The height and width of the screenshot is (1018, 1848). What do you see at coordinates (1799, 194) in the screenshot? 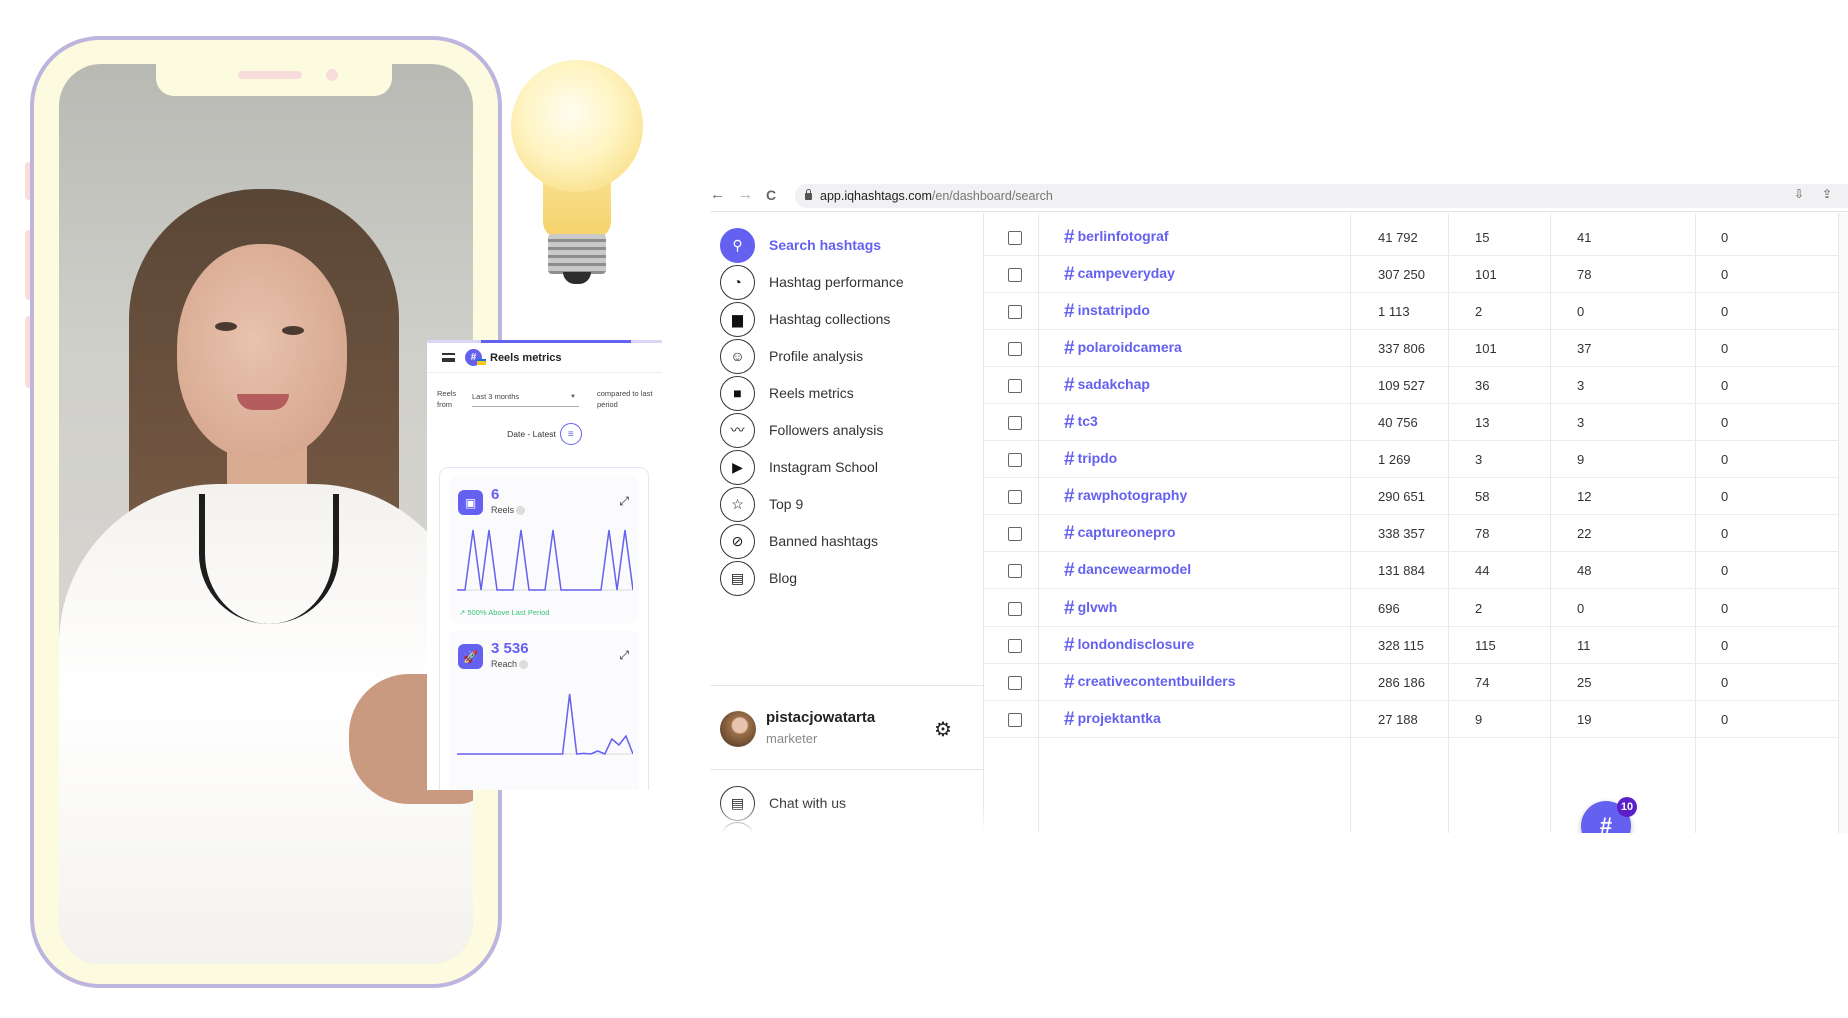
I see `install-icon: ⇩` at bounding box center [1799, 194].